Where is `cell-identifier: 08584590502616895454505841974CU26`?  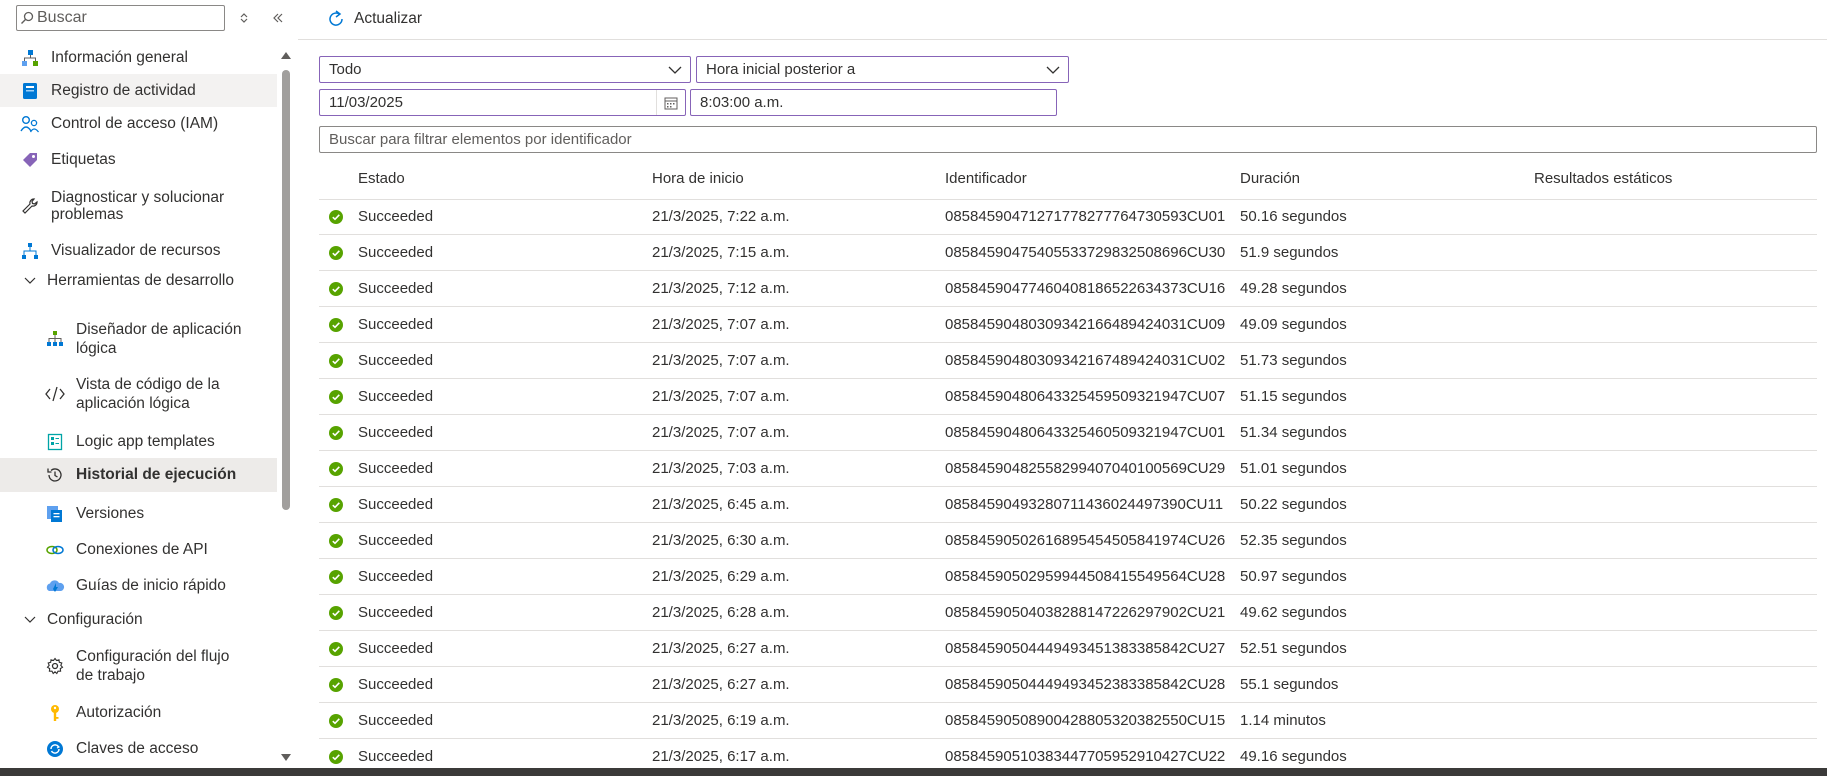
cell-identifier: 08584590502616895454505841974CU26 is located at coordinates (1085, 540).